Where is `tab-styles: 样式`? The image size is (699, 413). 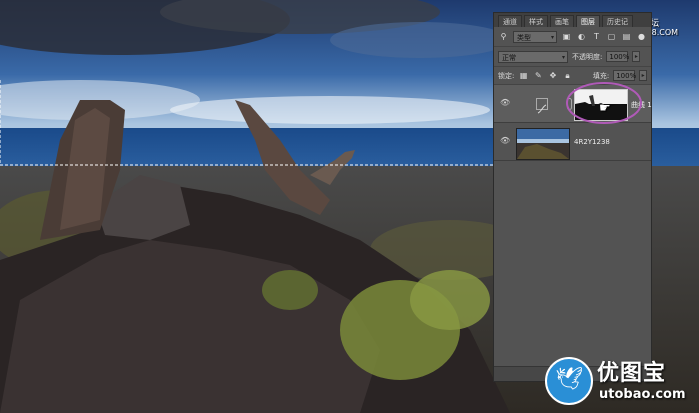 tab-styles: 样式 is located at coordinates (536, 21).